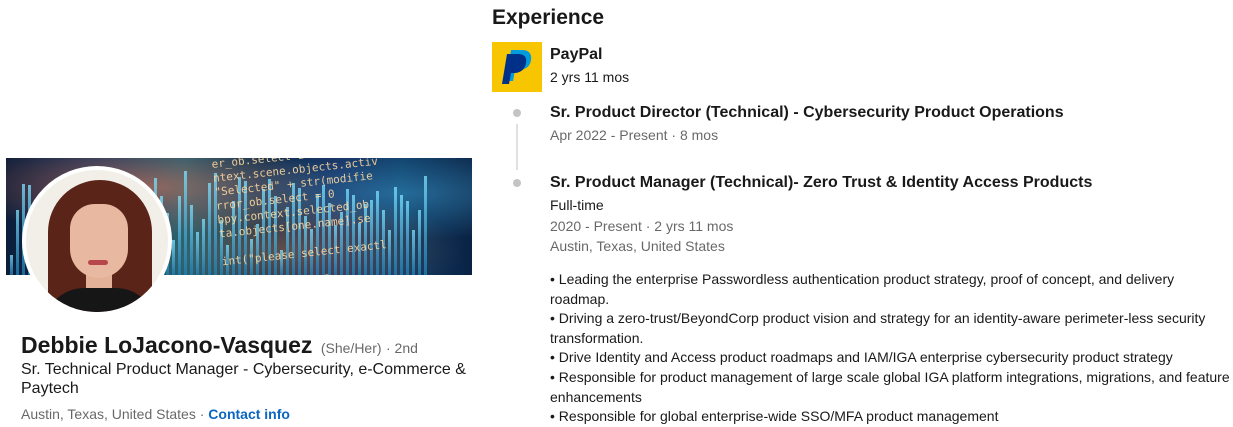 This screenshot has height=427, width=1233. I want to click on timeline-line, so click(517, 147).